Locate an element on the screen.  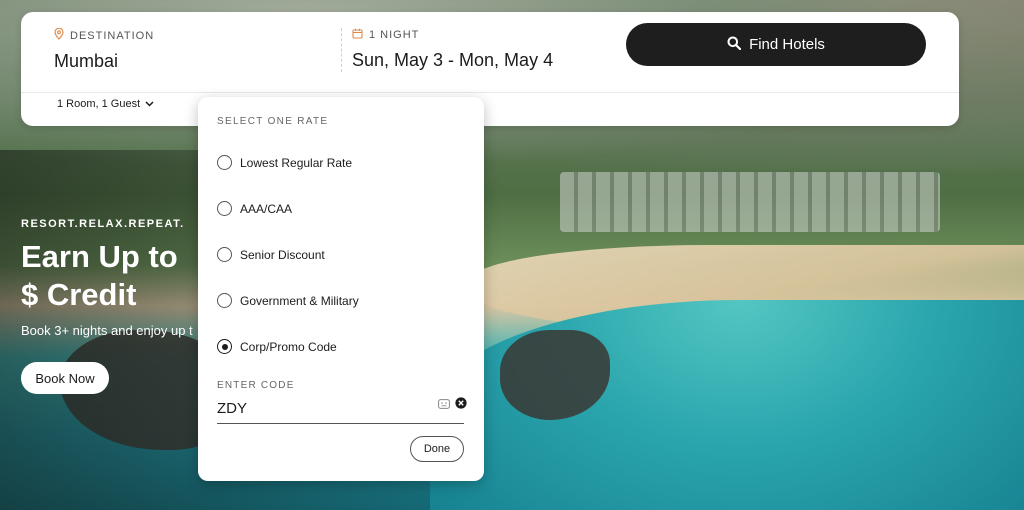
chevron-down-icon is located at coordinates (149, 104).